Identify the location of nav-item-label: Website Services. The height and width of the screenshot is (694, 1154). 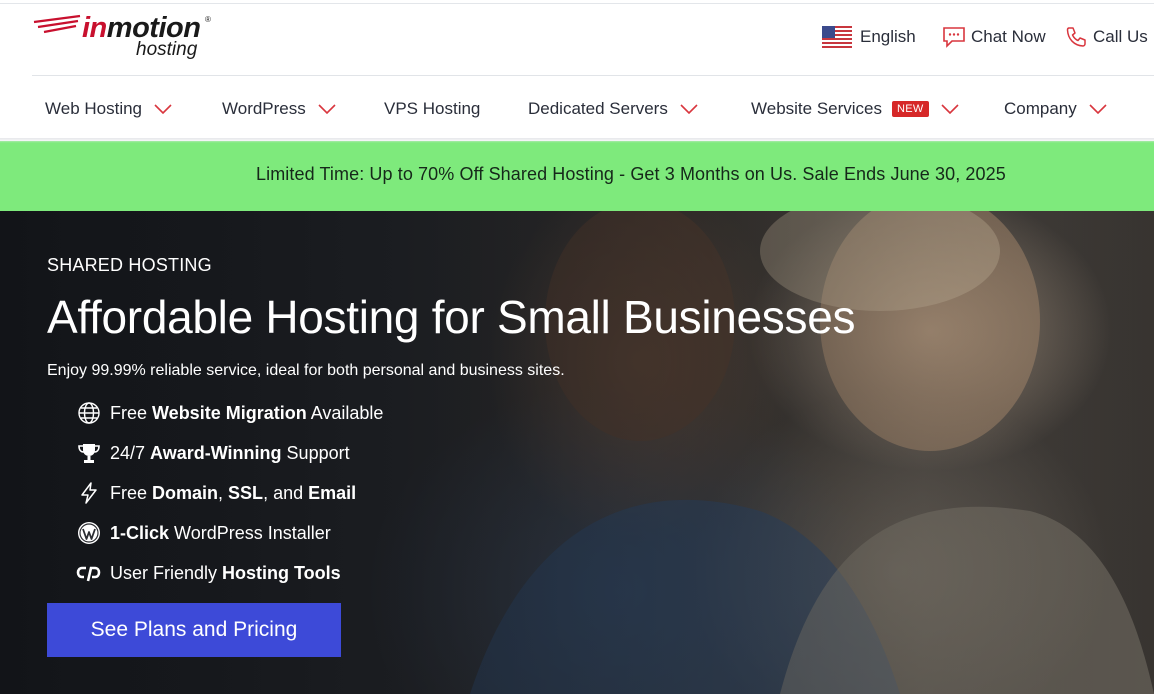
(817, 108).